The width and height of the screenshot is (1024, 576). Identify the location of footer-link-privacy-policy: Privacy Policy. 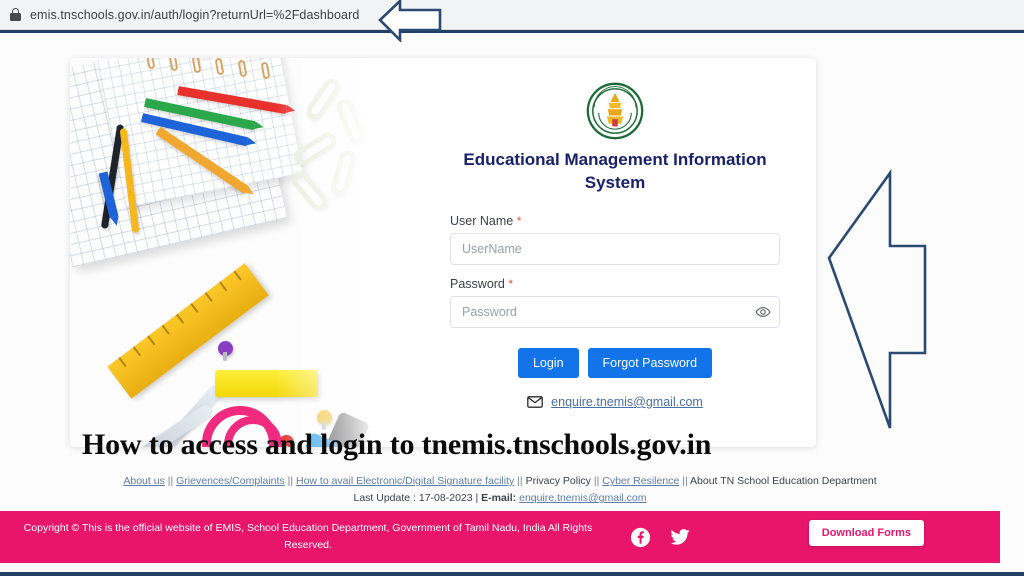
(558, 481).